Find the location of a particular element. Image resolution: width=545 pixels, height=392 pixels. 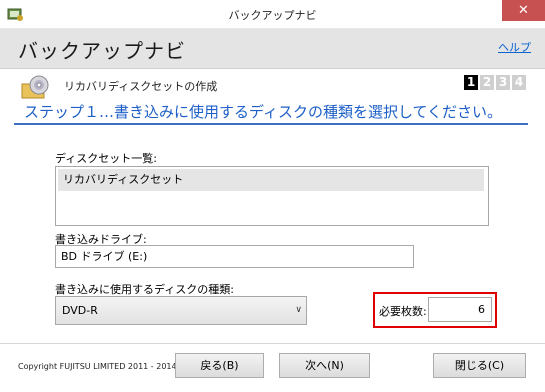

close-window-button: ✕ is located at coordinates (523, 10).